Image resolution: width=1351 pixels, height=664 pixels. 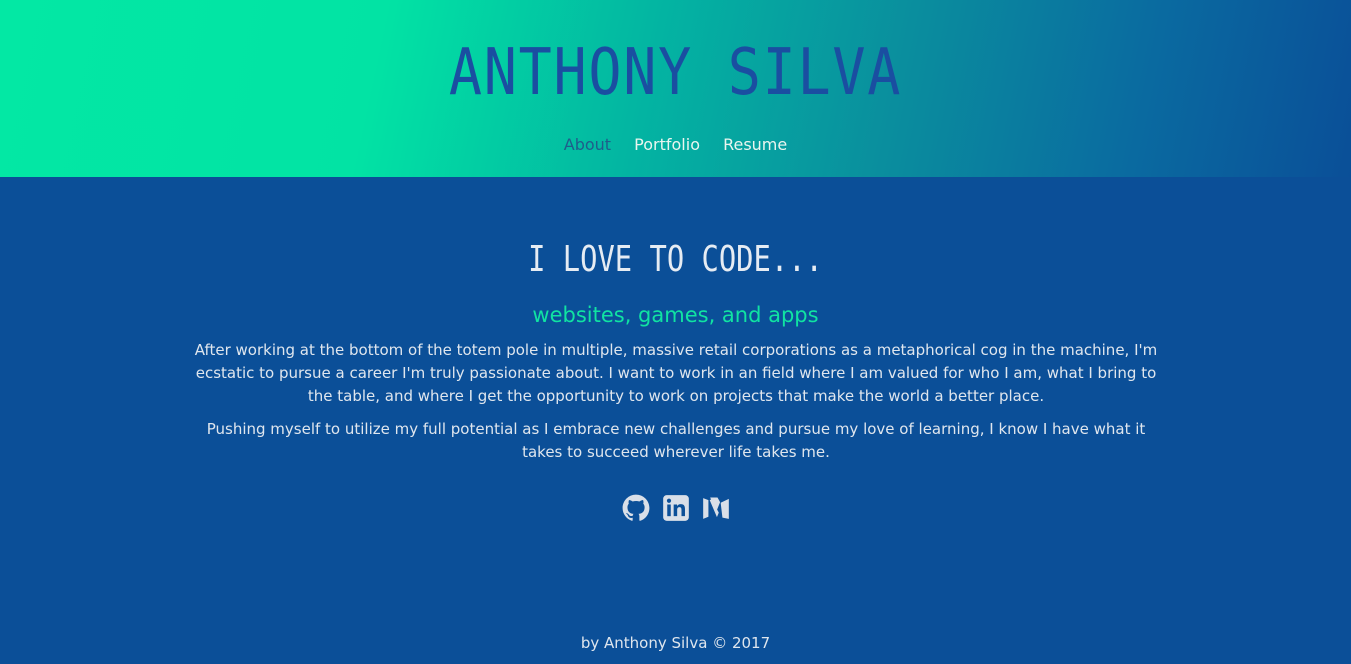 I want to click on github-icon, so click(x=635, y=507).